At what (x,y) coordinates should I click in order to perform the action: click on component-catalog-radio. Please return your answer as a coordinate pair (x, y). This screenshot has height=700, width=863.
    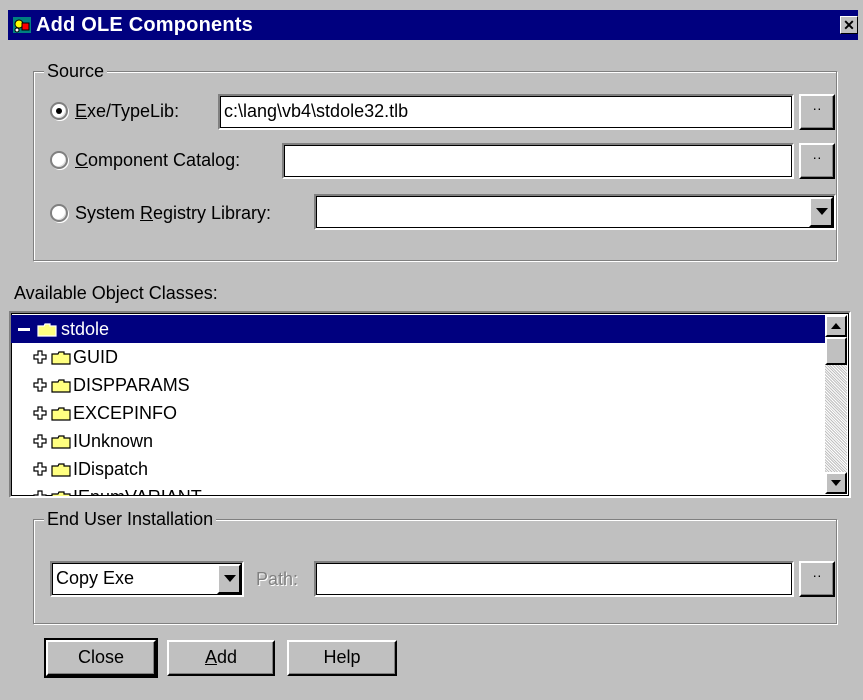
    Looking at the image, I should click on (59, 160).